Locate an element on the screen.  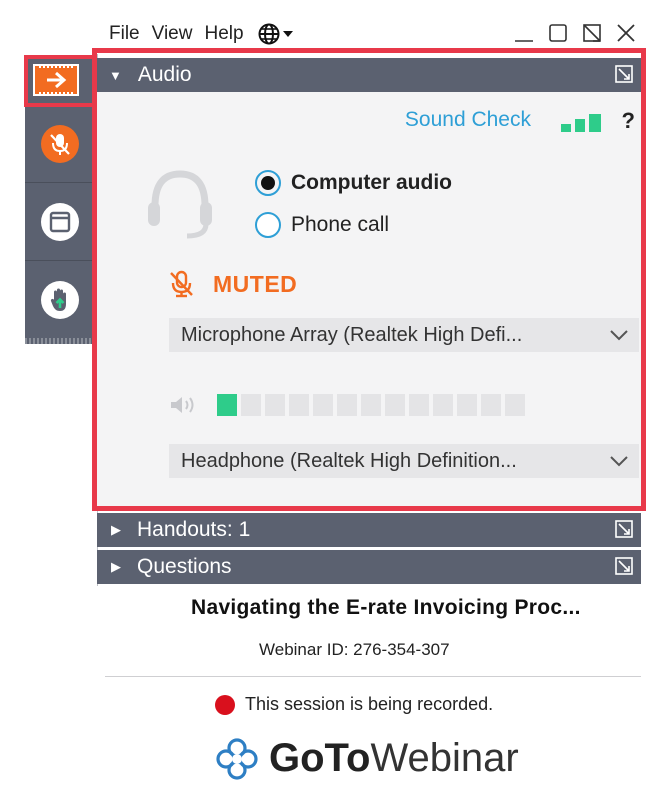
mute-status: MUTED is located at coordinates (233, 284).